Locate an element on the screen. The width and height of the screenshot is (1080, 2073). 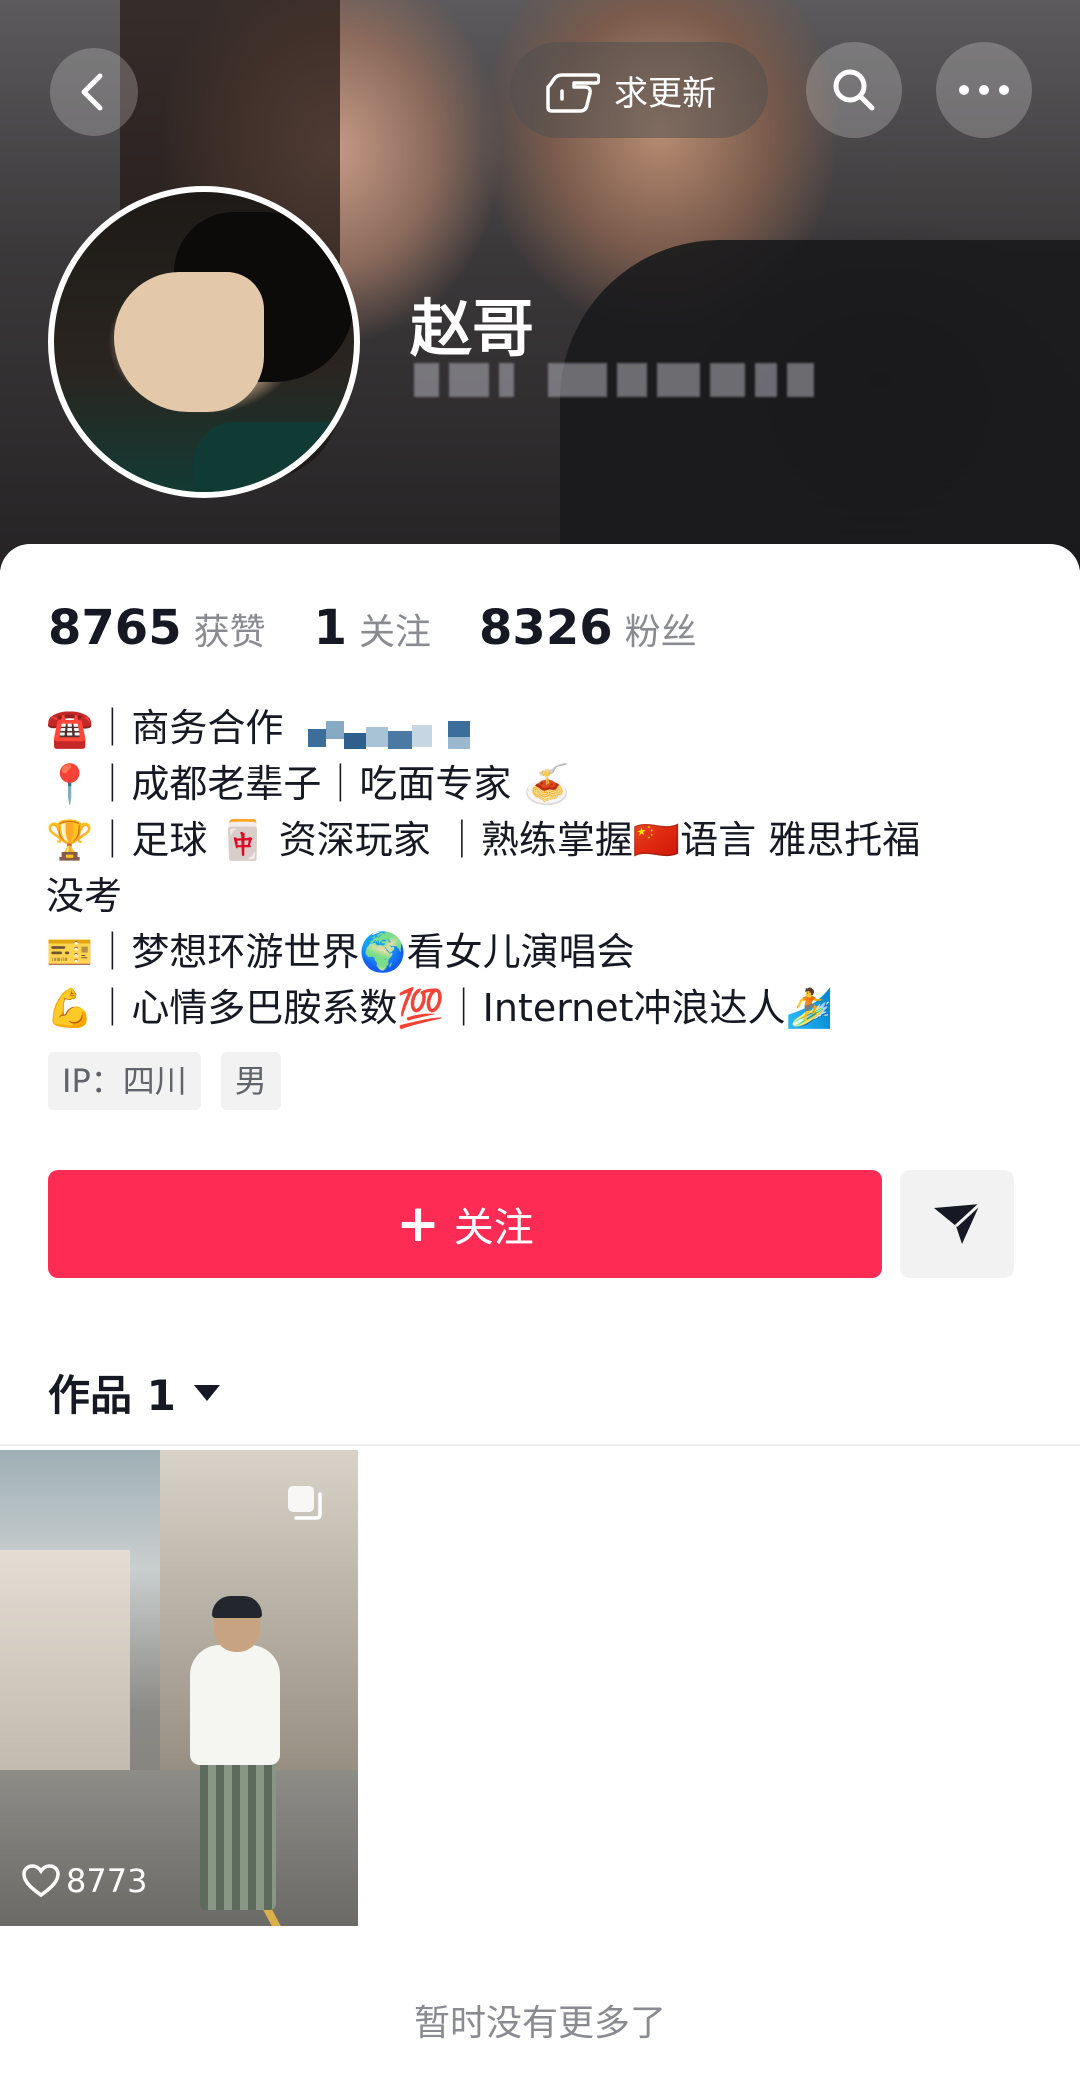
bio-line: ☎️｜商务合作 is located at coordinates (541, 728).